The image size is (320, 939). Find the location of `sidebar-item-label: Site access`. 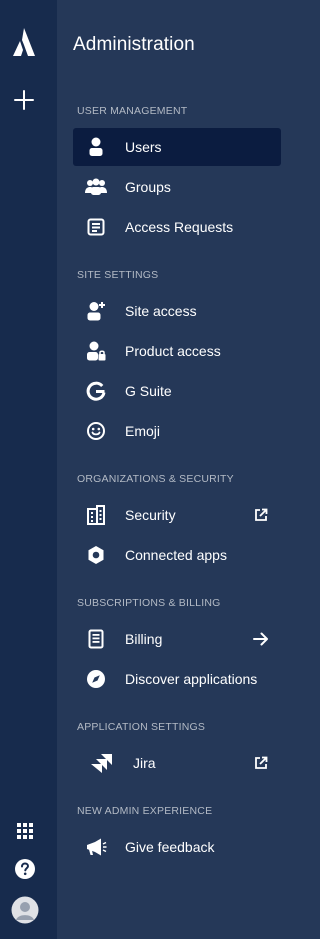

sidebar-item-label: Site access is located at coordinates (161, 311).